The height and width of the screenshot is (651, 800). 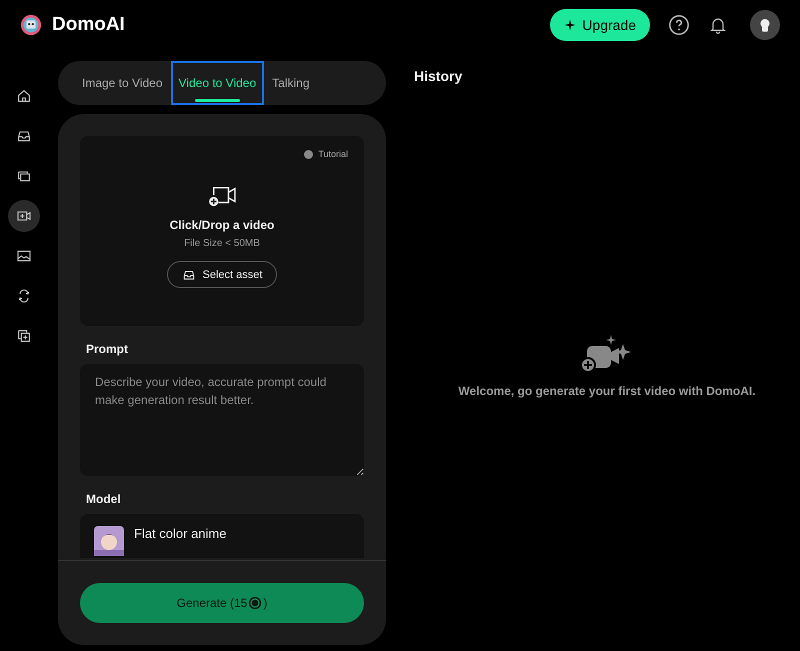 I want to click on upgrade-button: Upgrade, so click(x=600, y=25).